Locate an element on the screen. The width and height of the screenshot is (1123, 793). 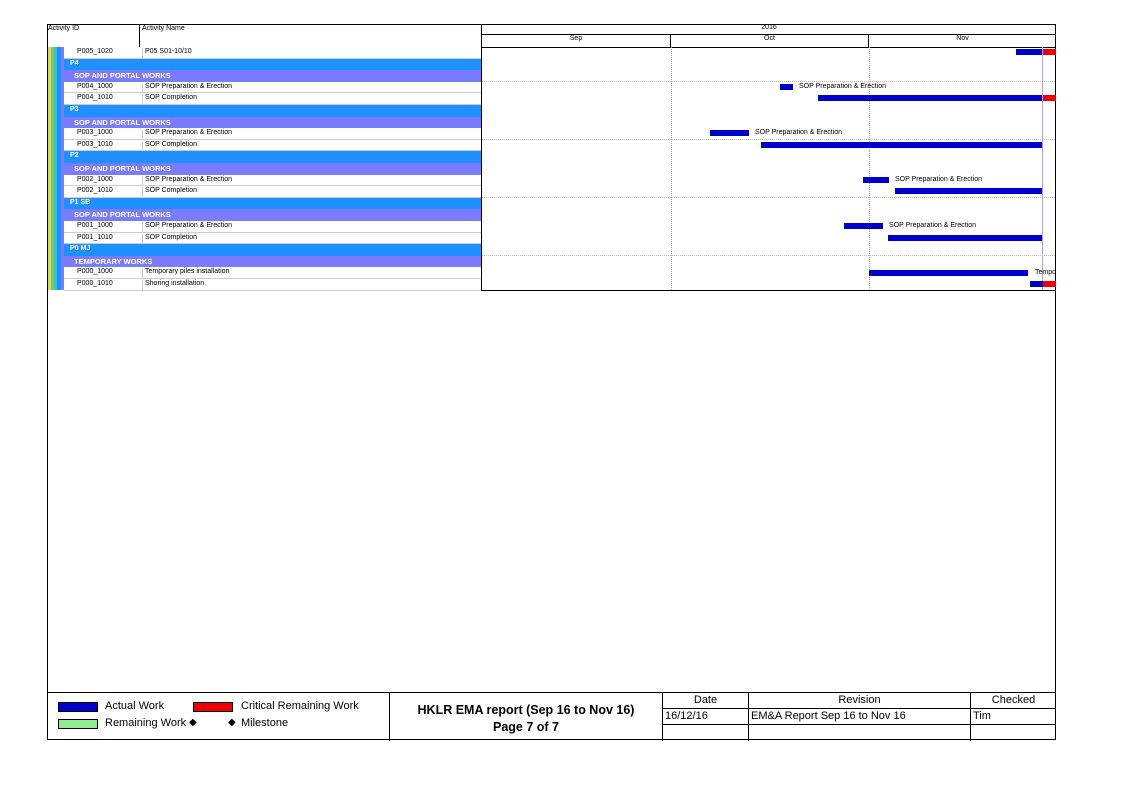
diamond-icon: ◆ is located at coordinates (193, 722).